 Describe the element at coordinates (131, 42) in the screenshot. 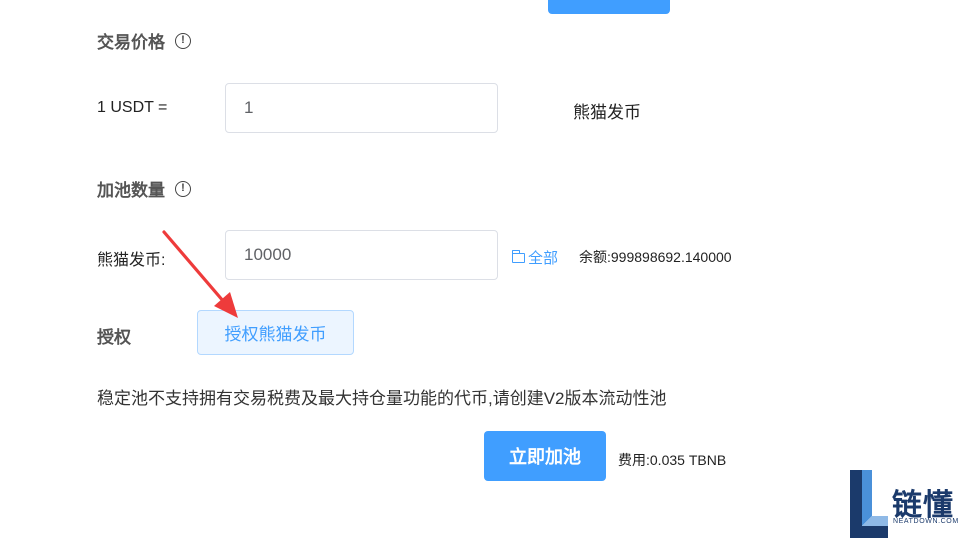

I see `price-section-title-text: 交易价格` at that location.